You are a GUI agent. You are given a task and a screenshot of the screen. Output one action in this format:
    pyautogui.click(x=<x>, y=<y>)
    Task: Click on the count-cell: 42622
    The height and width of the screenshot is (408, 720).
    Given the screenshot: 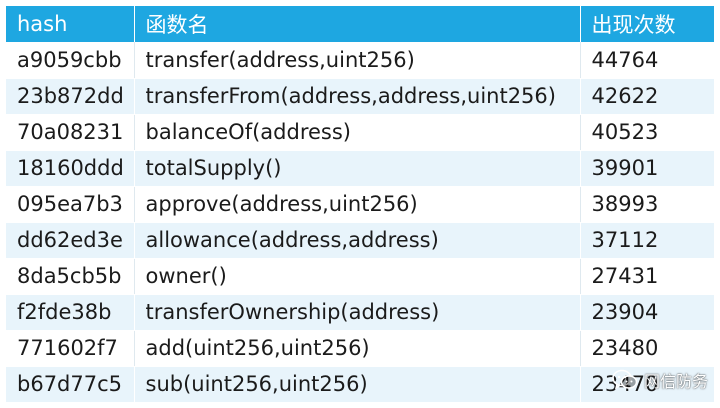 What is the action you would take?
    pyautogui.click(x=647, y=96)
    